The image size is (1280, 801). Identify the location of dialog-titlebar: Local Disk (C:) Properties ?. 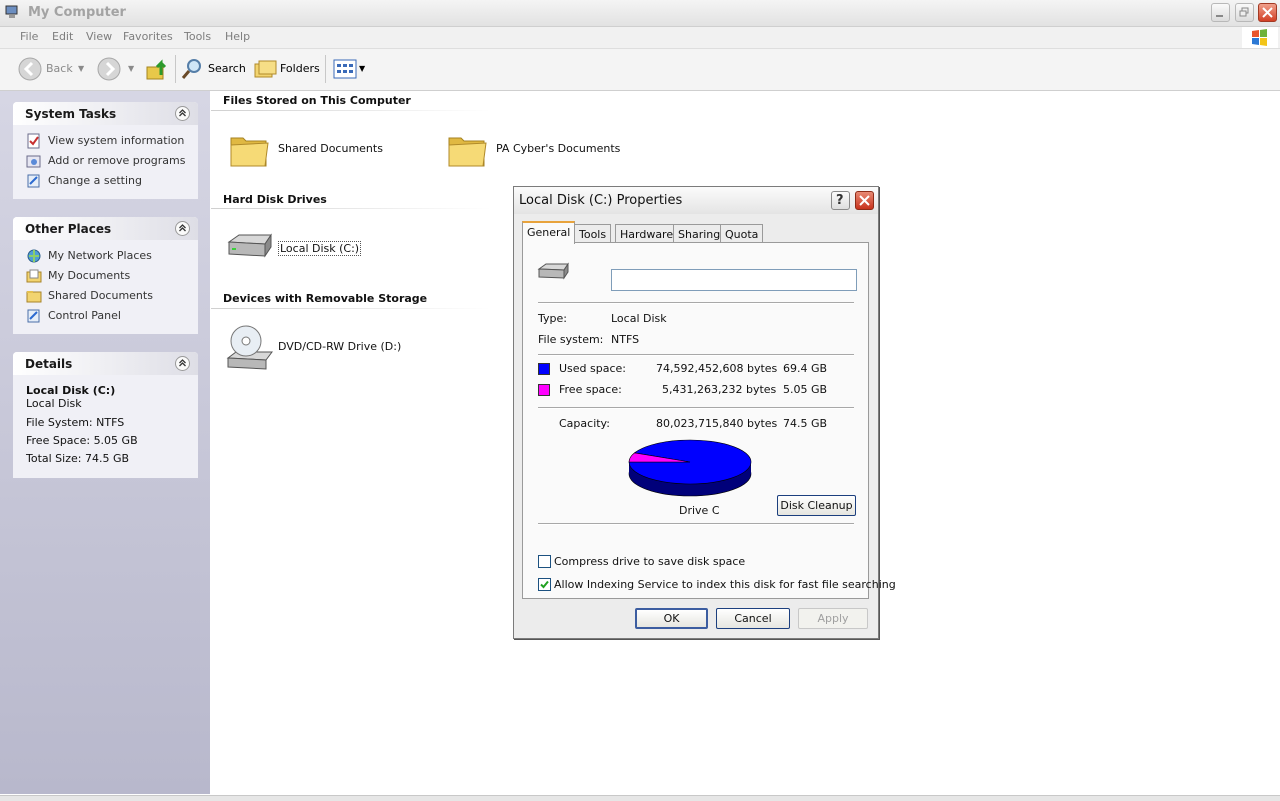
(696, 200).